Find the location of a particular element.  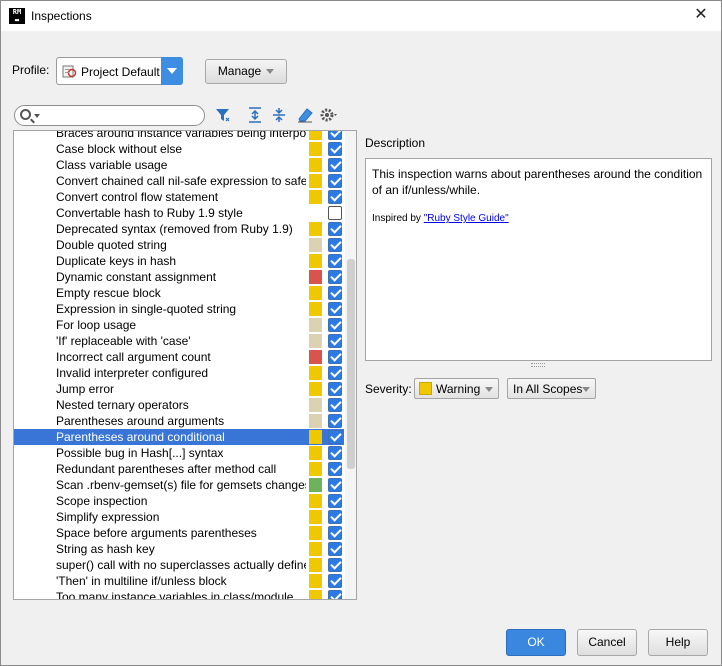

splitter-grip is located at coordinates (538, 365).